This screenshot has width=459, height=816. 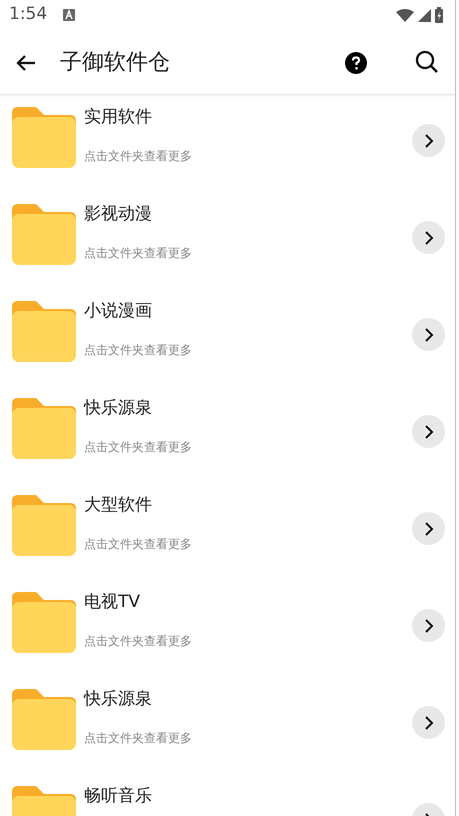 I want to click on folder-name: 电视TV, so click(x=113, y=602).